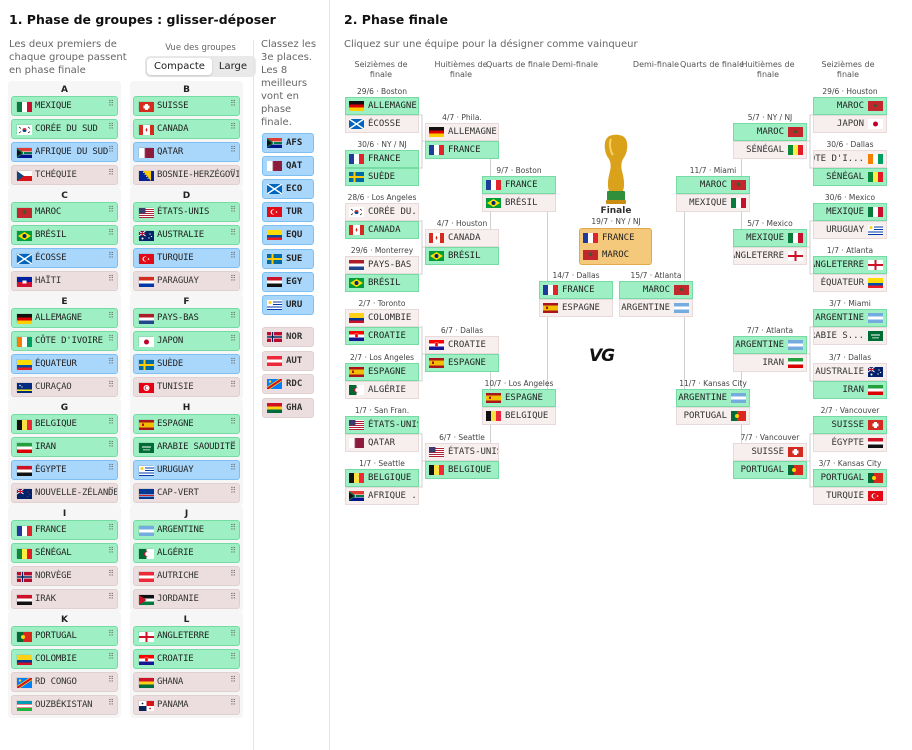  Describe the element at coordinates (186, 341) in the screenshot. I see `team-item: JAPON ⠿` at that location.